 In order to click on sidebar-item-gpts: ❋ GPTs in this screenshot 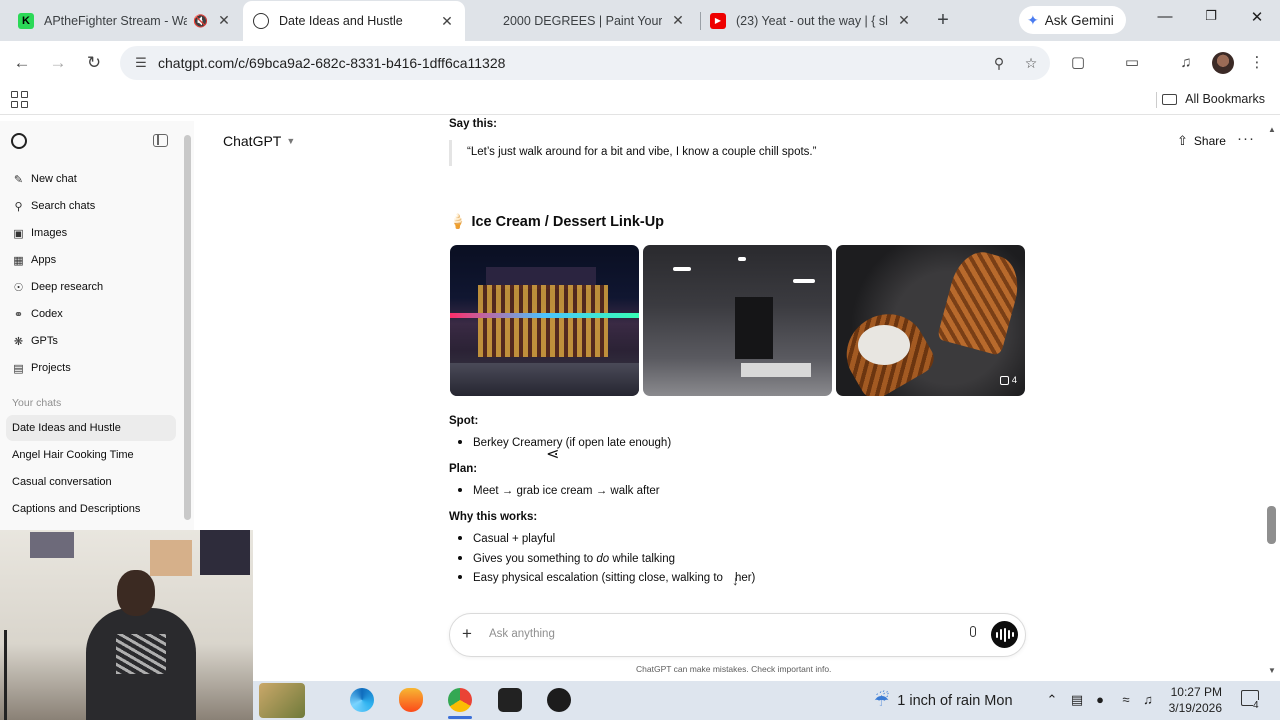, I will do `click(91, 341)`.